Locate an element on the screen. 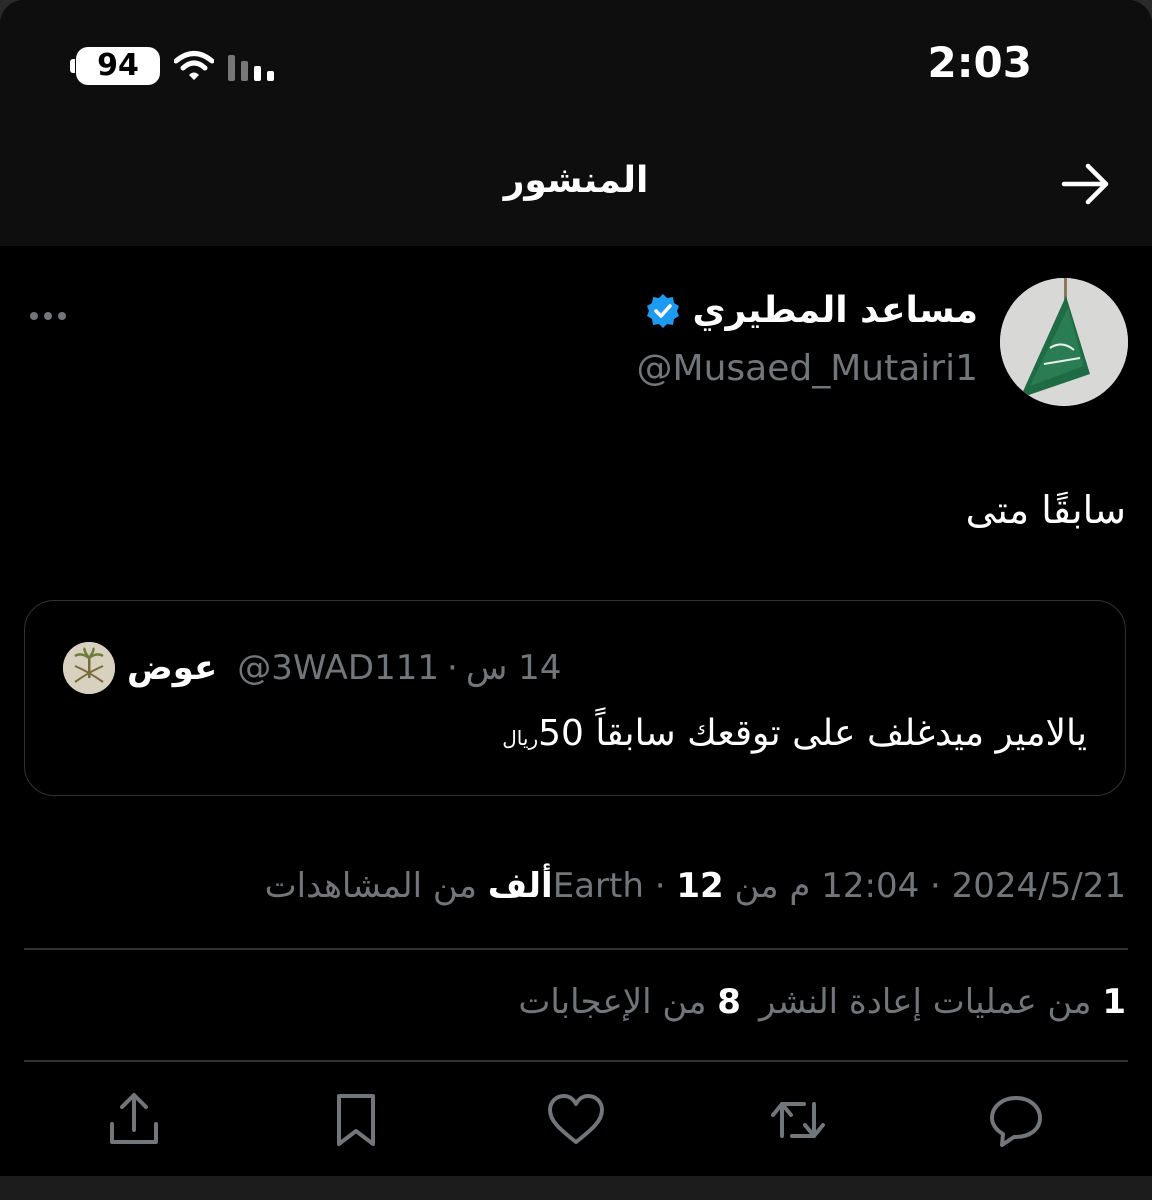 This screenshot has height=1200, width=1152. author-name-row: مساعد المطيري is located at coordinates (811, 310).